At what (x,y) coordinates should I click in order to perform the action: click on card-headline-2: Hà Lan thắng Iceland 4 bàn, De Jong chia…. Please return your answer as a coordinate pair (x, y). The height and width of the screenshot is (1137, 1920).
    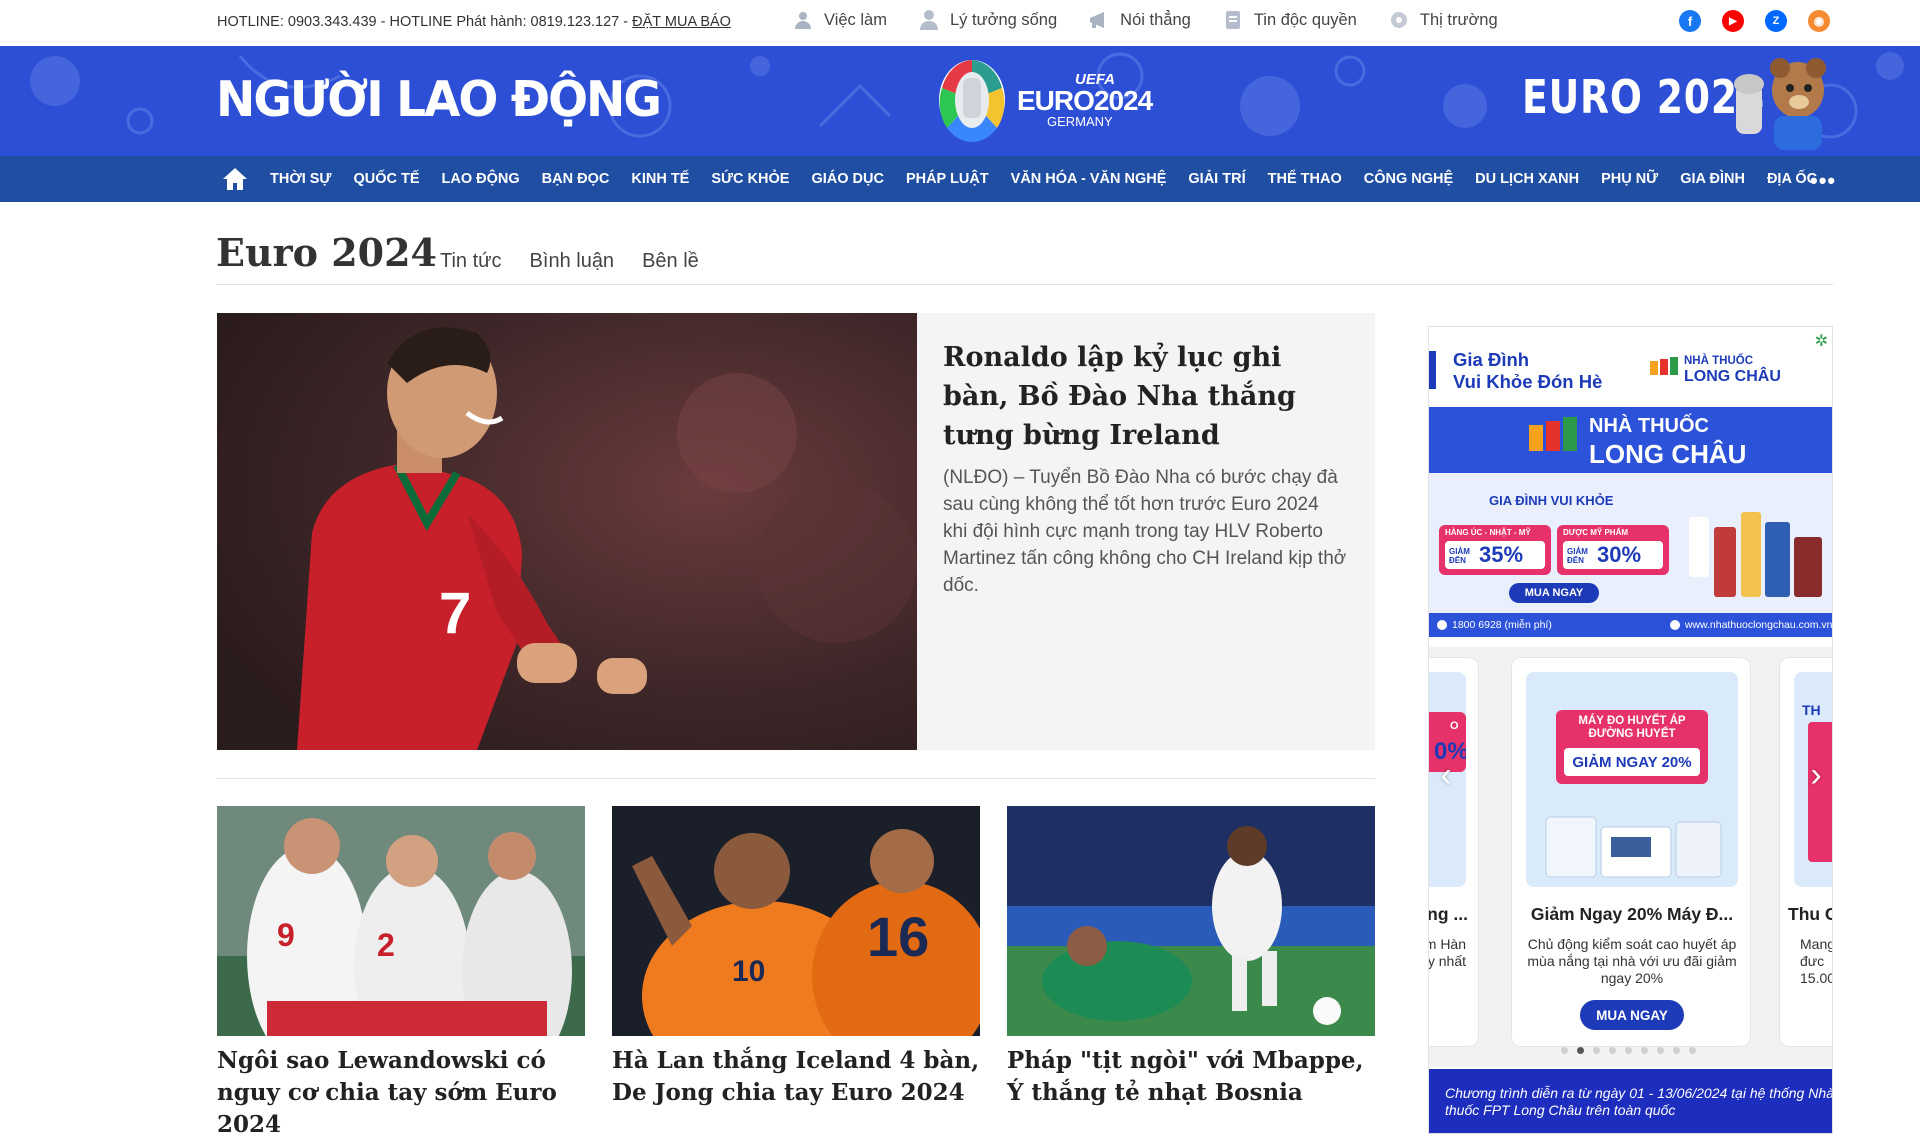
    Looking at the image, I should click on (797, 1077).